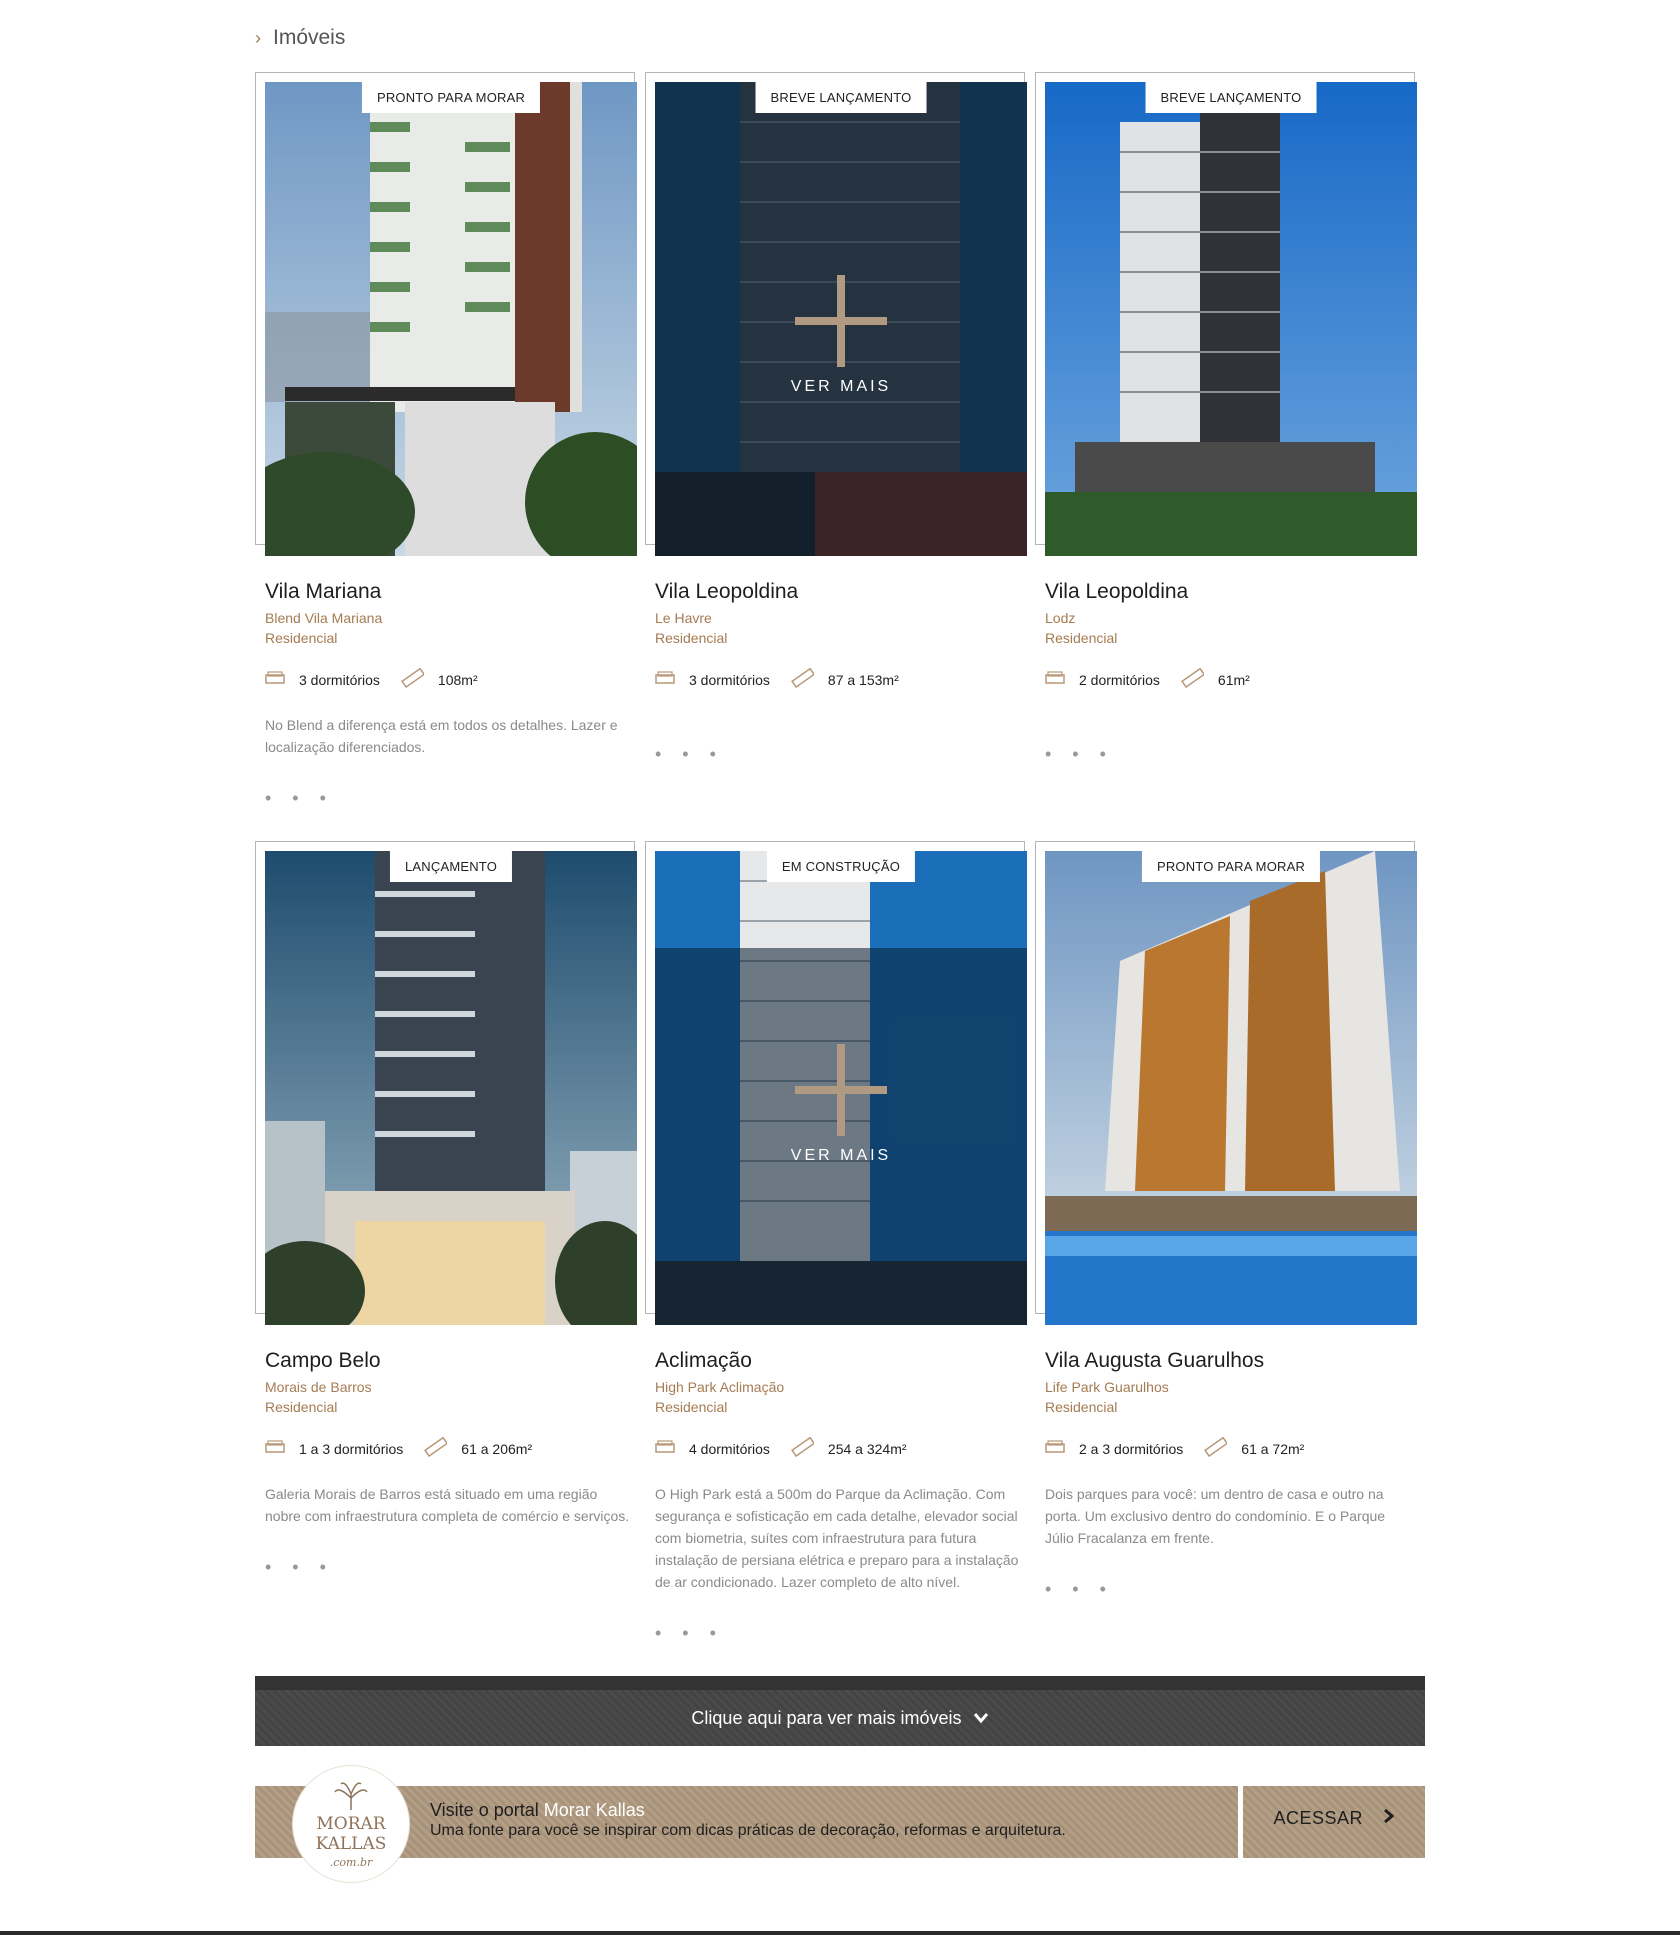 This screenshot has width=1680, height=1935. Describe the element at coordinates (1389, 1818) in the screenshot. I see `chevron-right-icon` at that location.